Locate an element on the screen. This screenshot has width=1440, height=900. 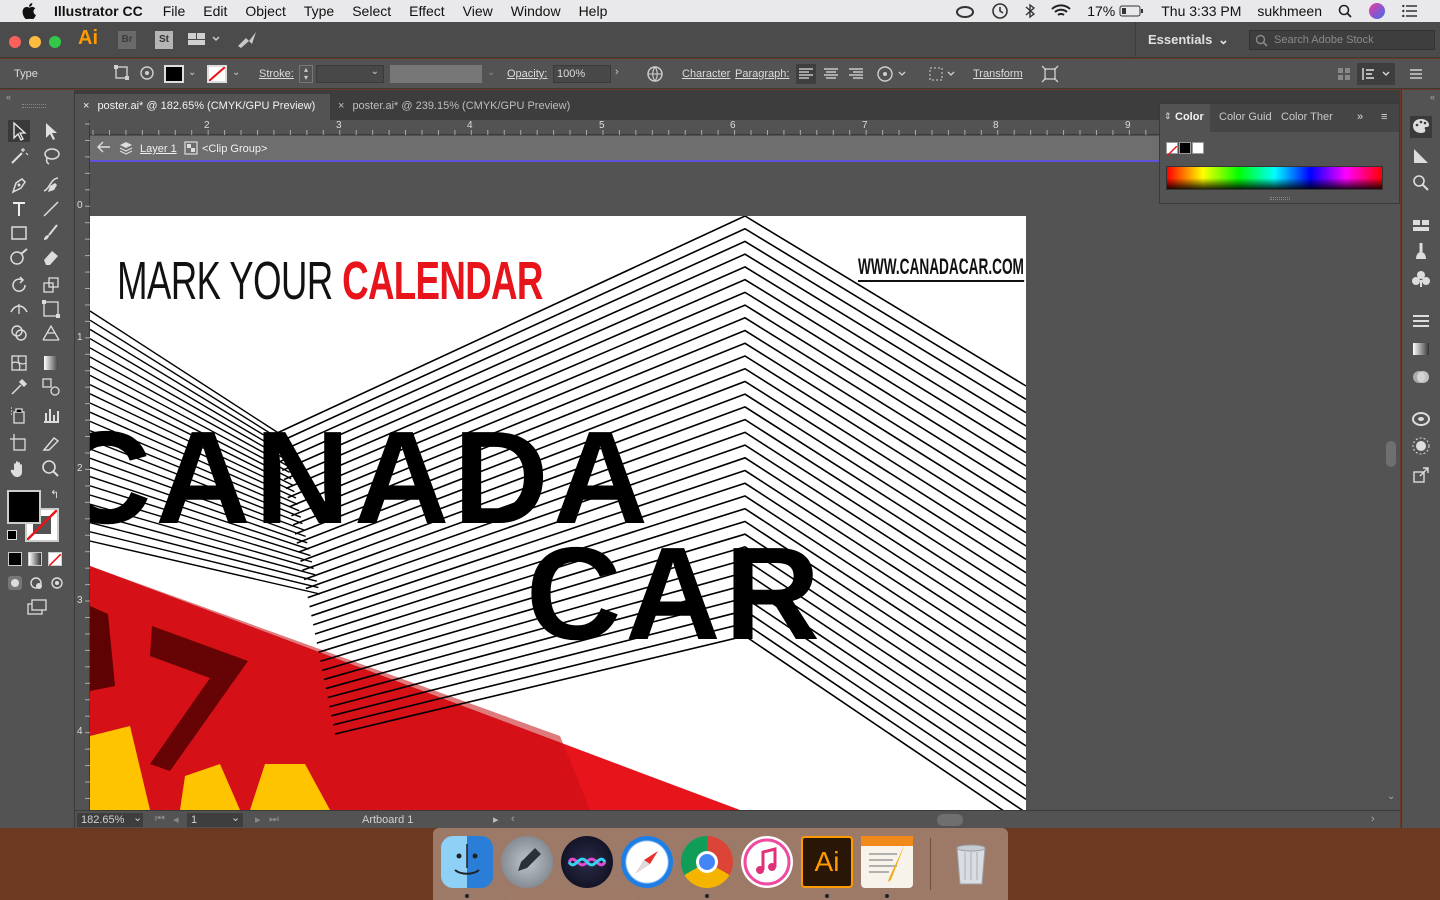
paintbrush-tool-icon is located at coordinates (51, 233).